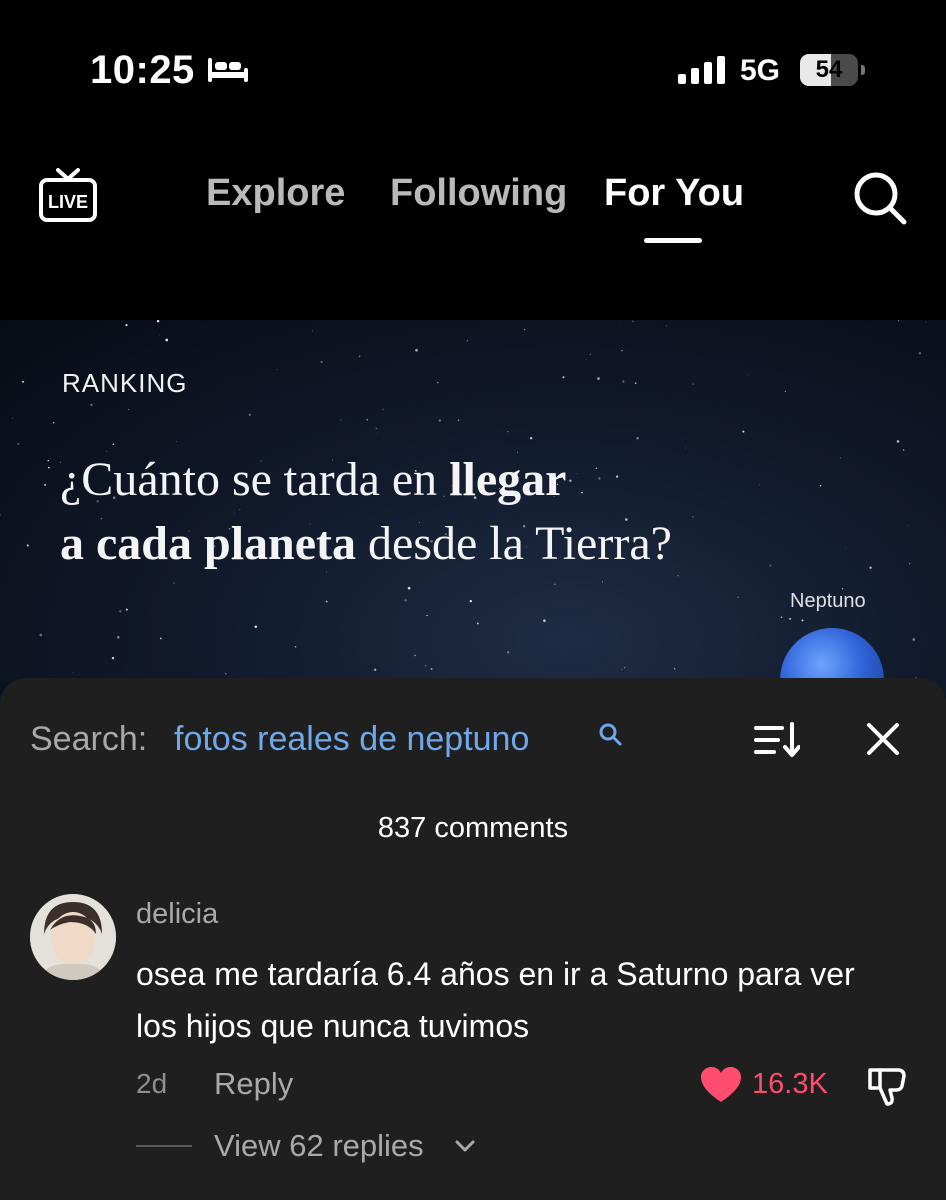 Image resolution: width=946 pixels, height=1200 pixels. What do you see at coordinates (89, 739) in the screenshot?
I see `search-suggestion-prefix: Search:` at bounding box center [89, 739].